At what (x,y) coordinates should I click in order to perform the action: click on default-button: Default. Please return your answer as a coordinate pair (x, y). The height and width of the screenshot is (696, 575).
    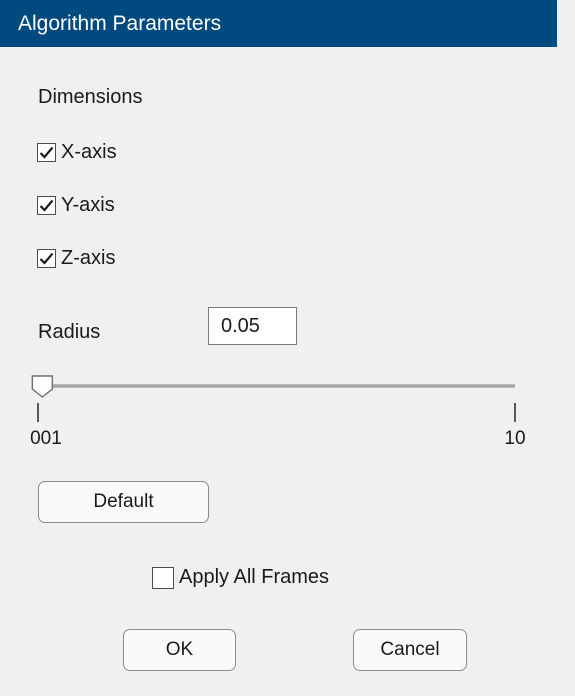
    Looking at the image, I should click on (123, 502).